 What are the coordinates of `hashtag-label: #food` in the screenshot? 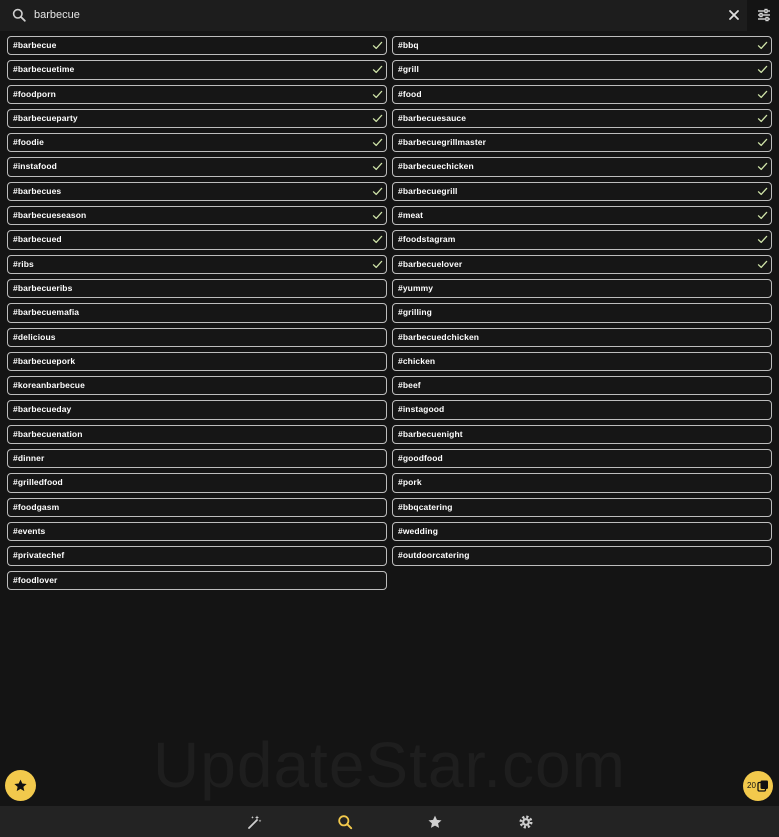 It's located at (410, 93).